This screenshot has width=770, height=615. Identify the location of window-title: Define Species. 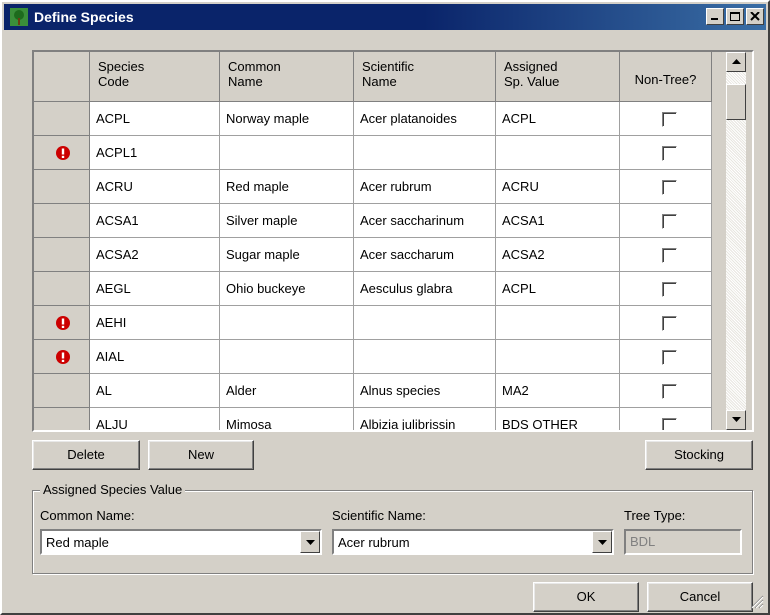
(84, 17).